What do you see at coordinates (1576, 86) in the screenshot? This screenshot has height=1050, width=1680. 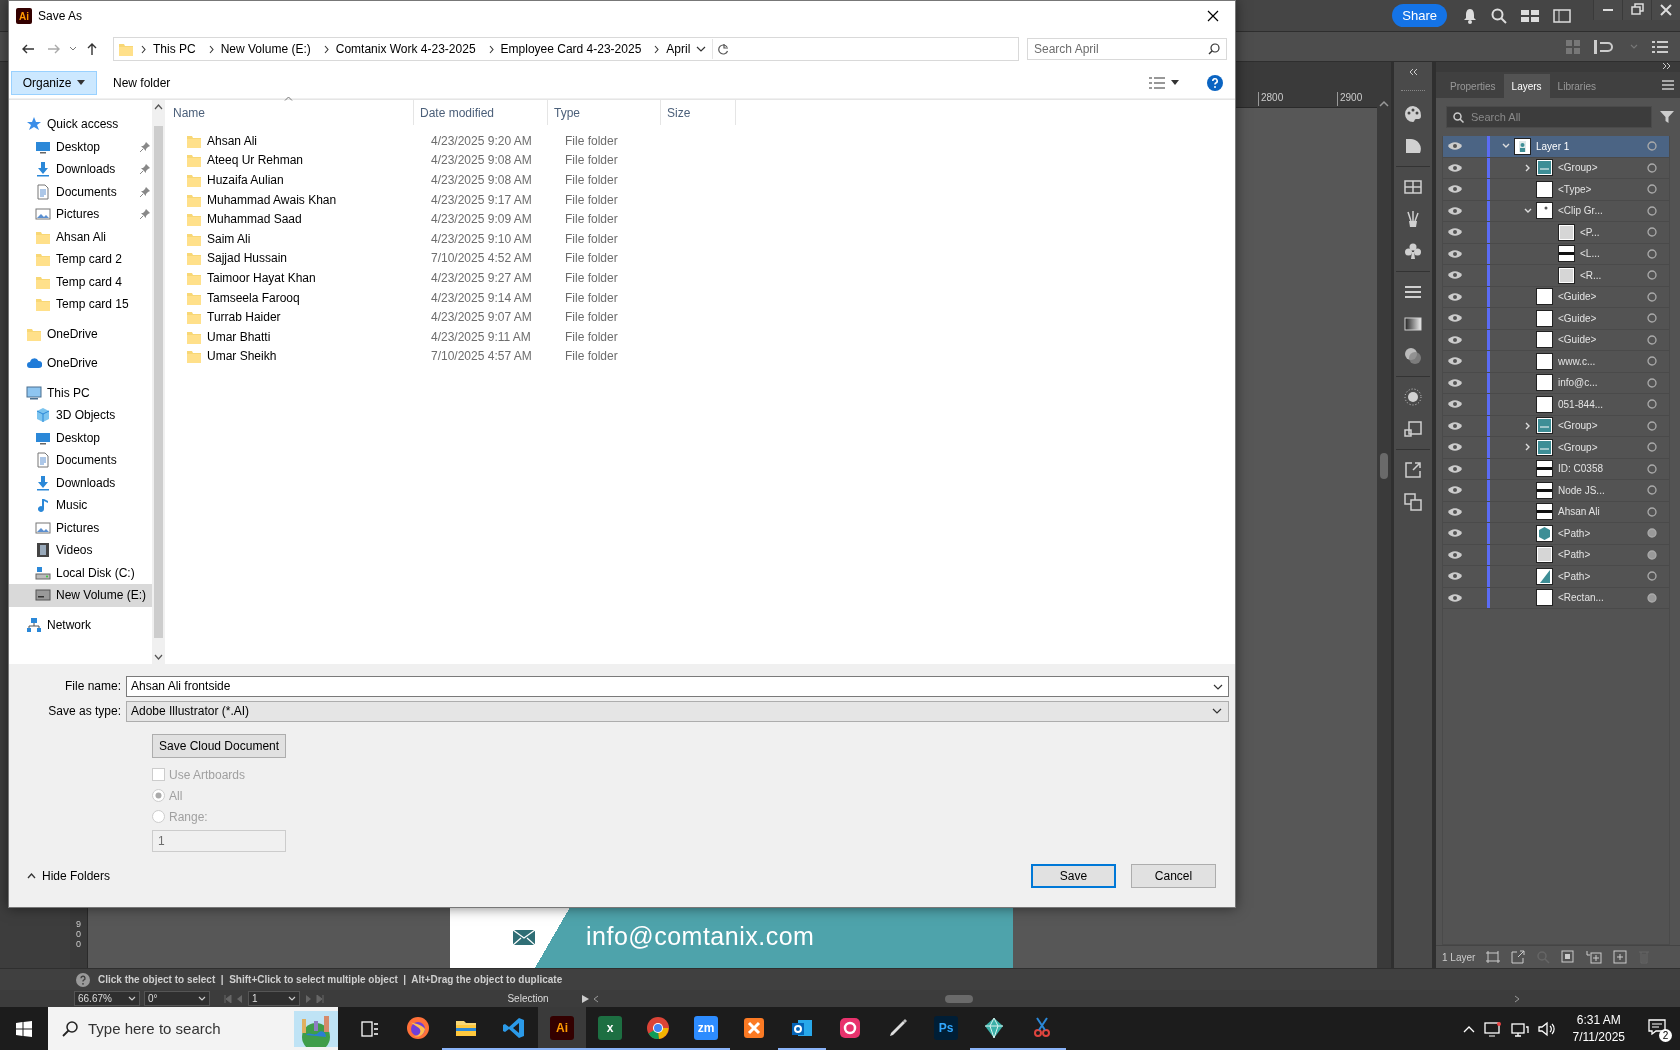 I see `panel-tab: Libraries` at bounding box center [1576, 86].